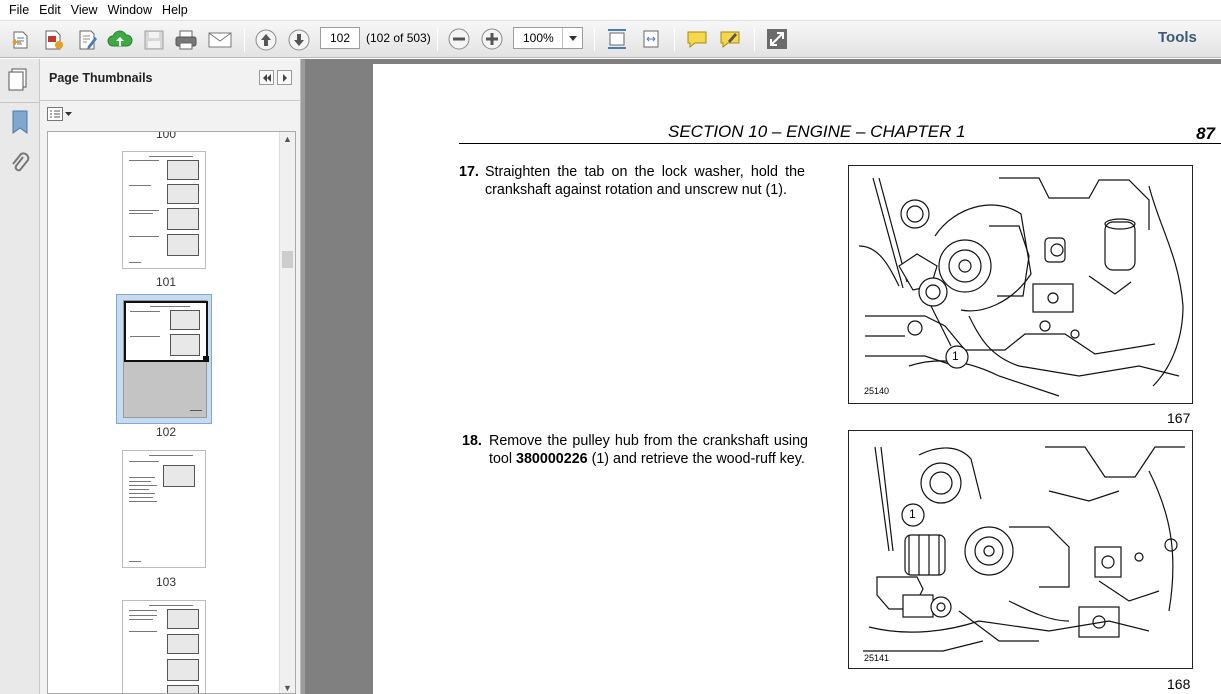 The image size is (1221, 694). I want to click on menu-edit: Edit, so click(50, 10).